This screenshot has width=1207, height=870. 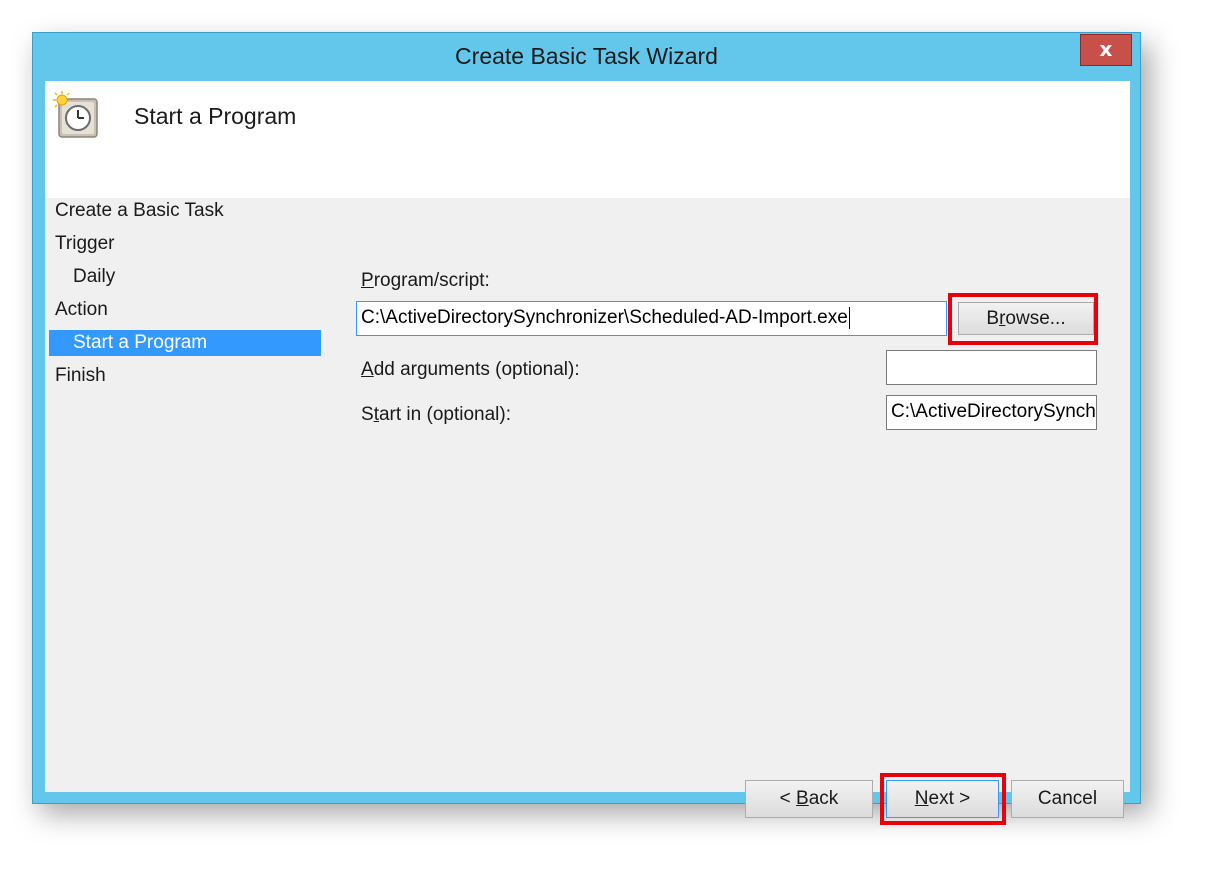 What do you see at coordinates (84, 244) in the screenshot?
I see `step-trigger: Trigger` at bounding box center [84, 244].